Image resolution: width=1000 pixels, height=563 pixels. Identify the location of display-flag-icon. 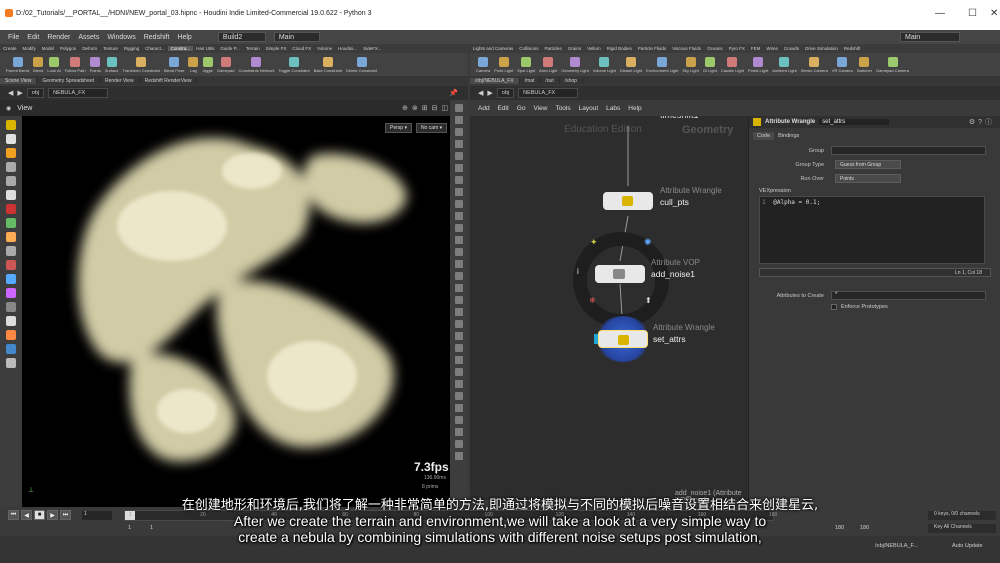
(596, 339).